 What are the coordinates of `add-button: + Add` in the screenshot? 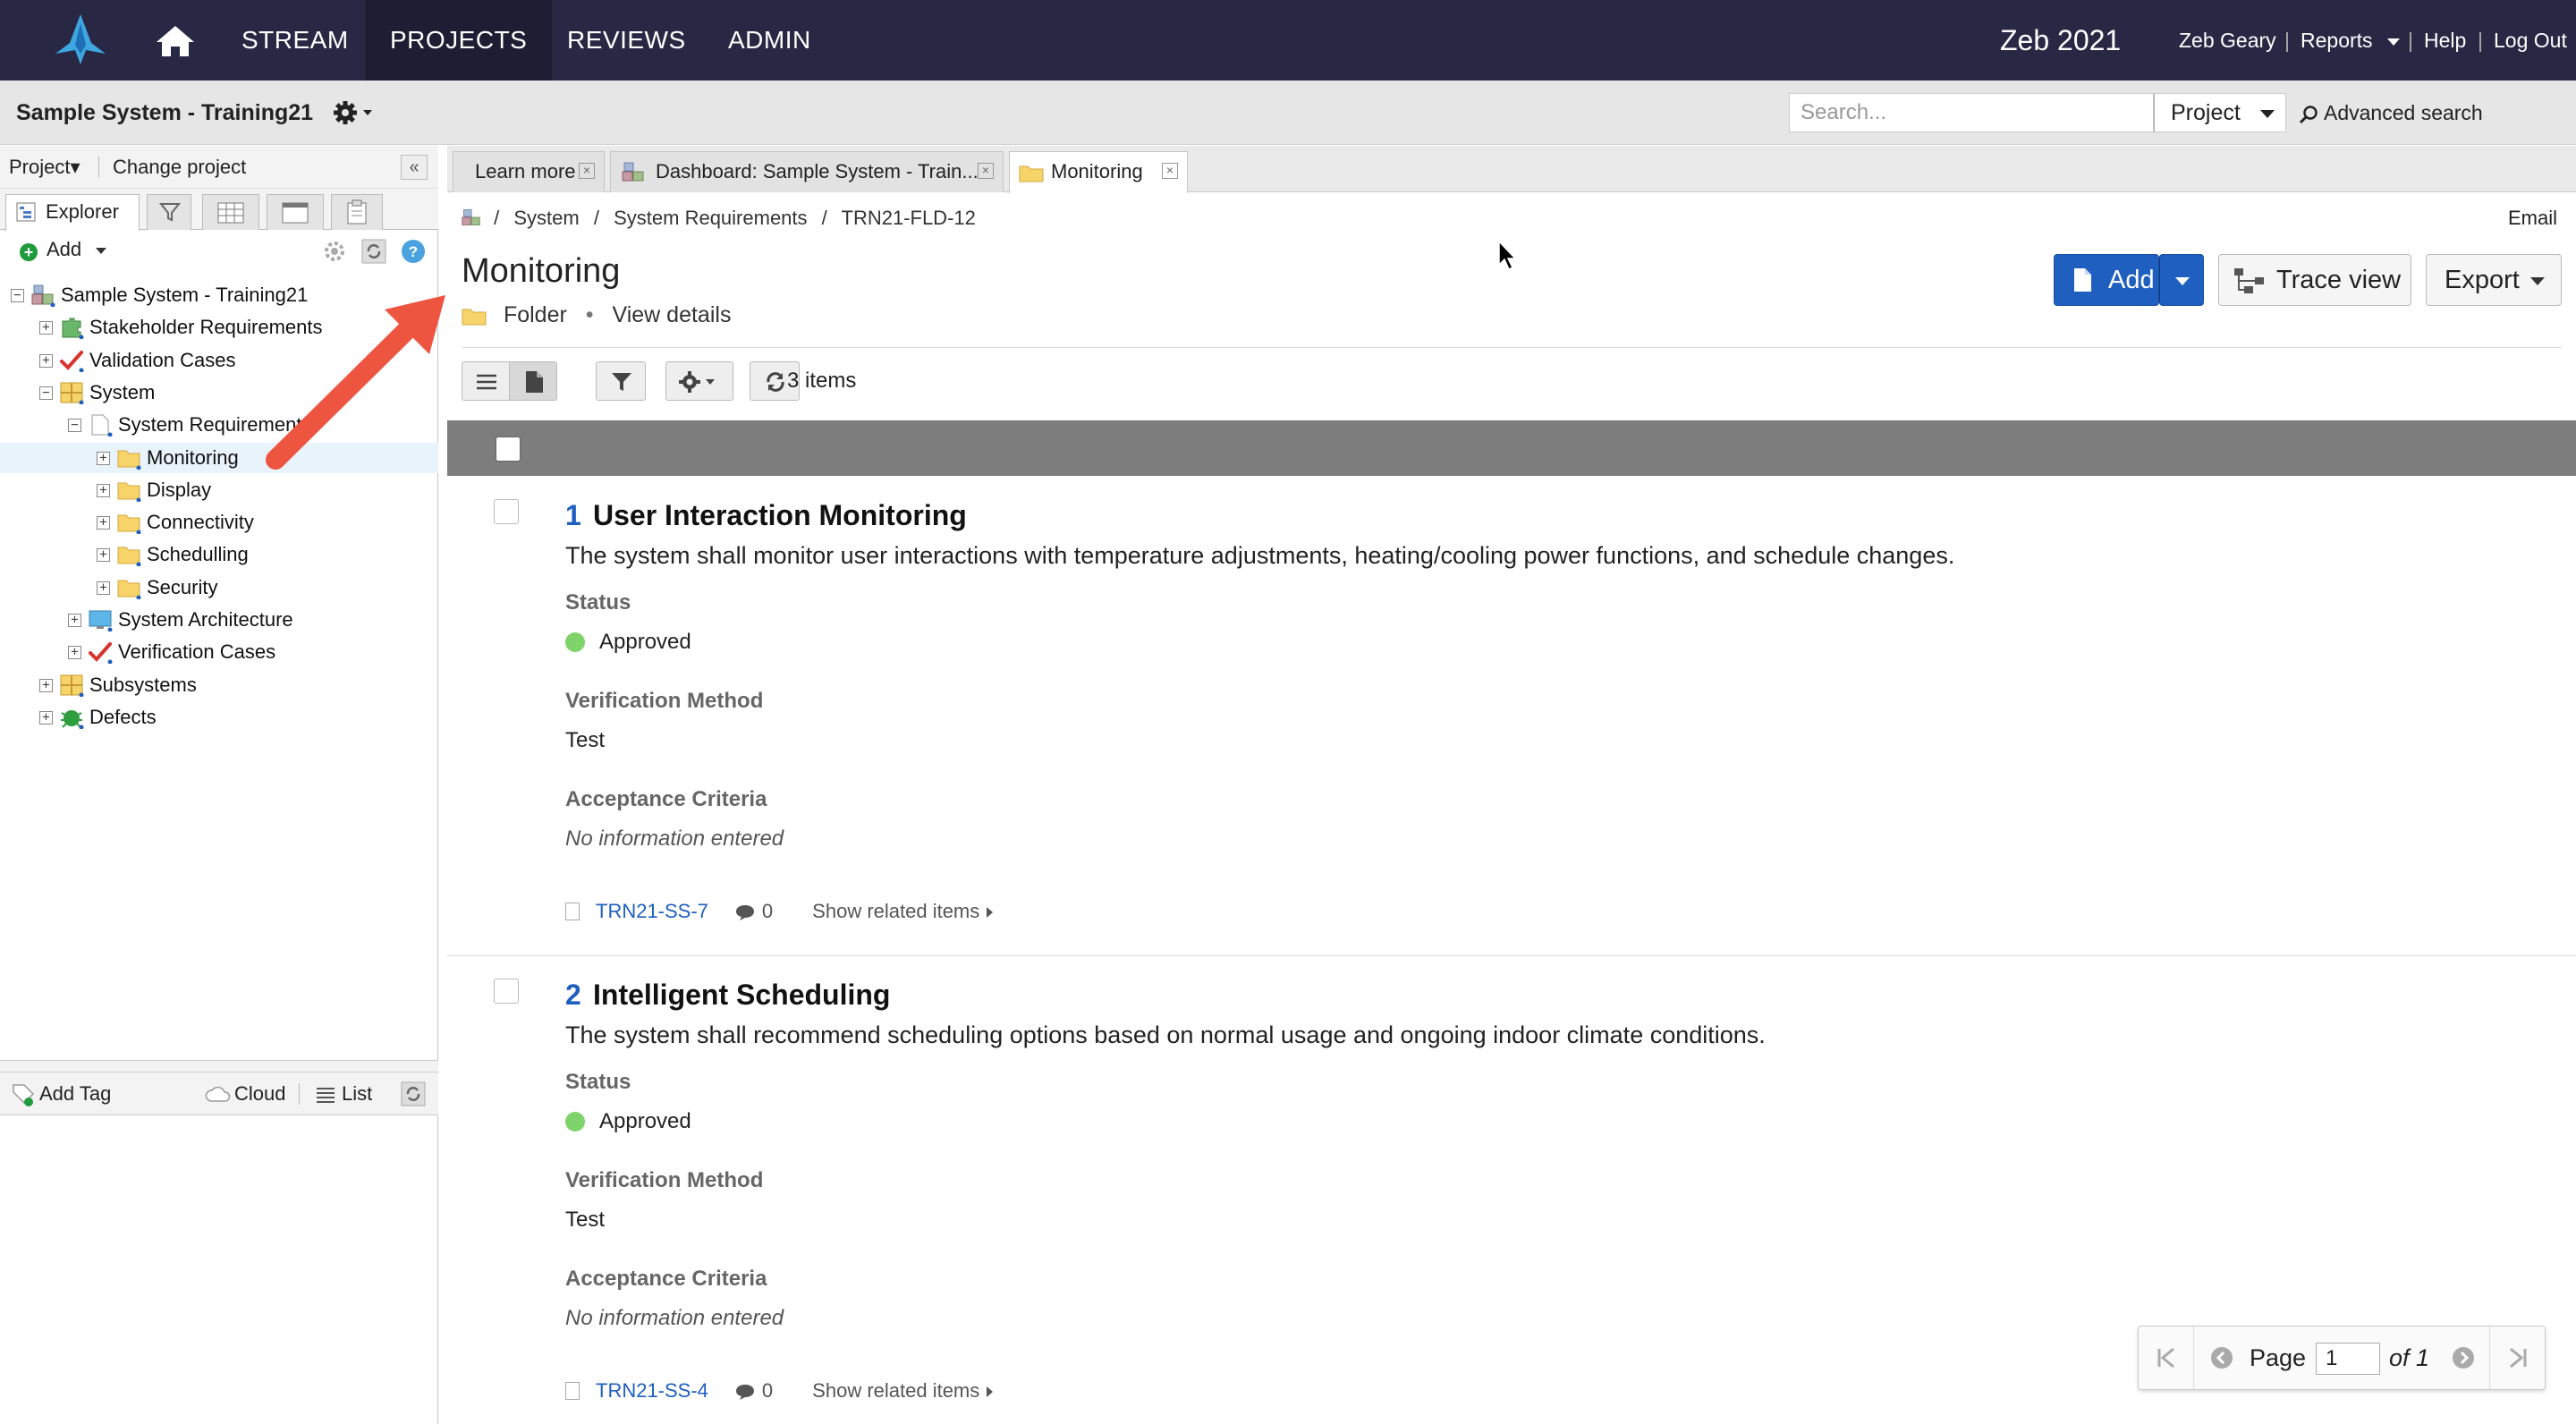 It's located at (63, 249).